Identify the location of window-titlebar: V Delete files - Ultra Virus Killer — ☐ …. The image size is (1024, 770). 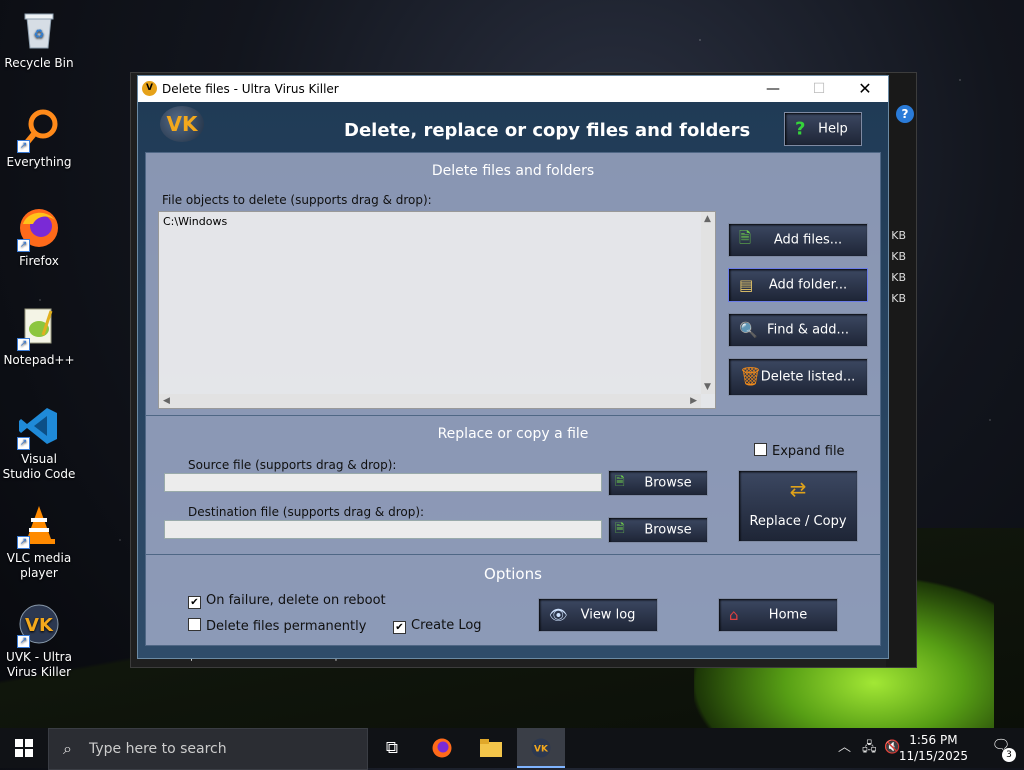
(513, 89).